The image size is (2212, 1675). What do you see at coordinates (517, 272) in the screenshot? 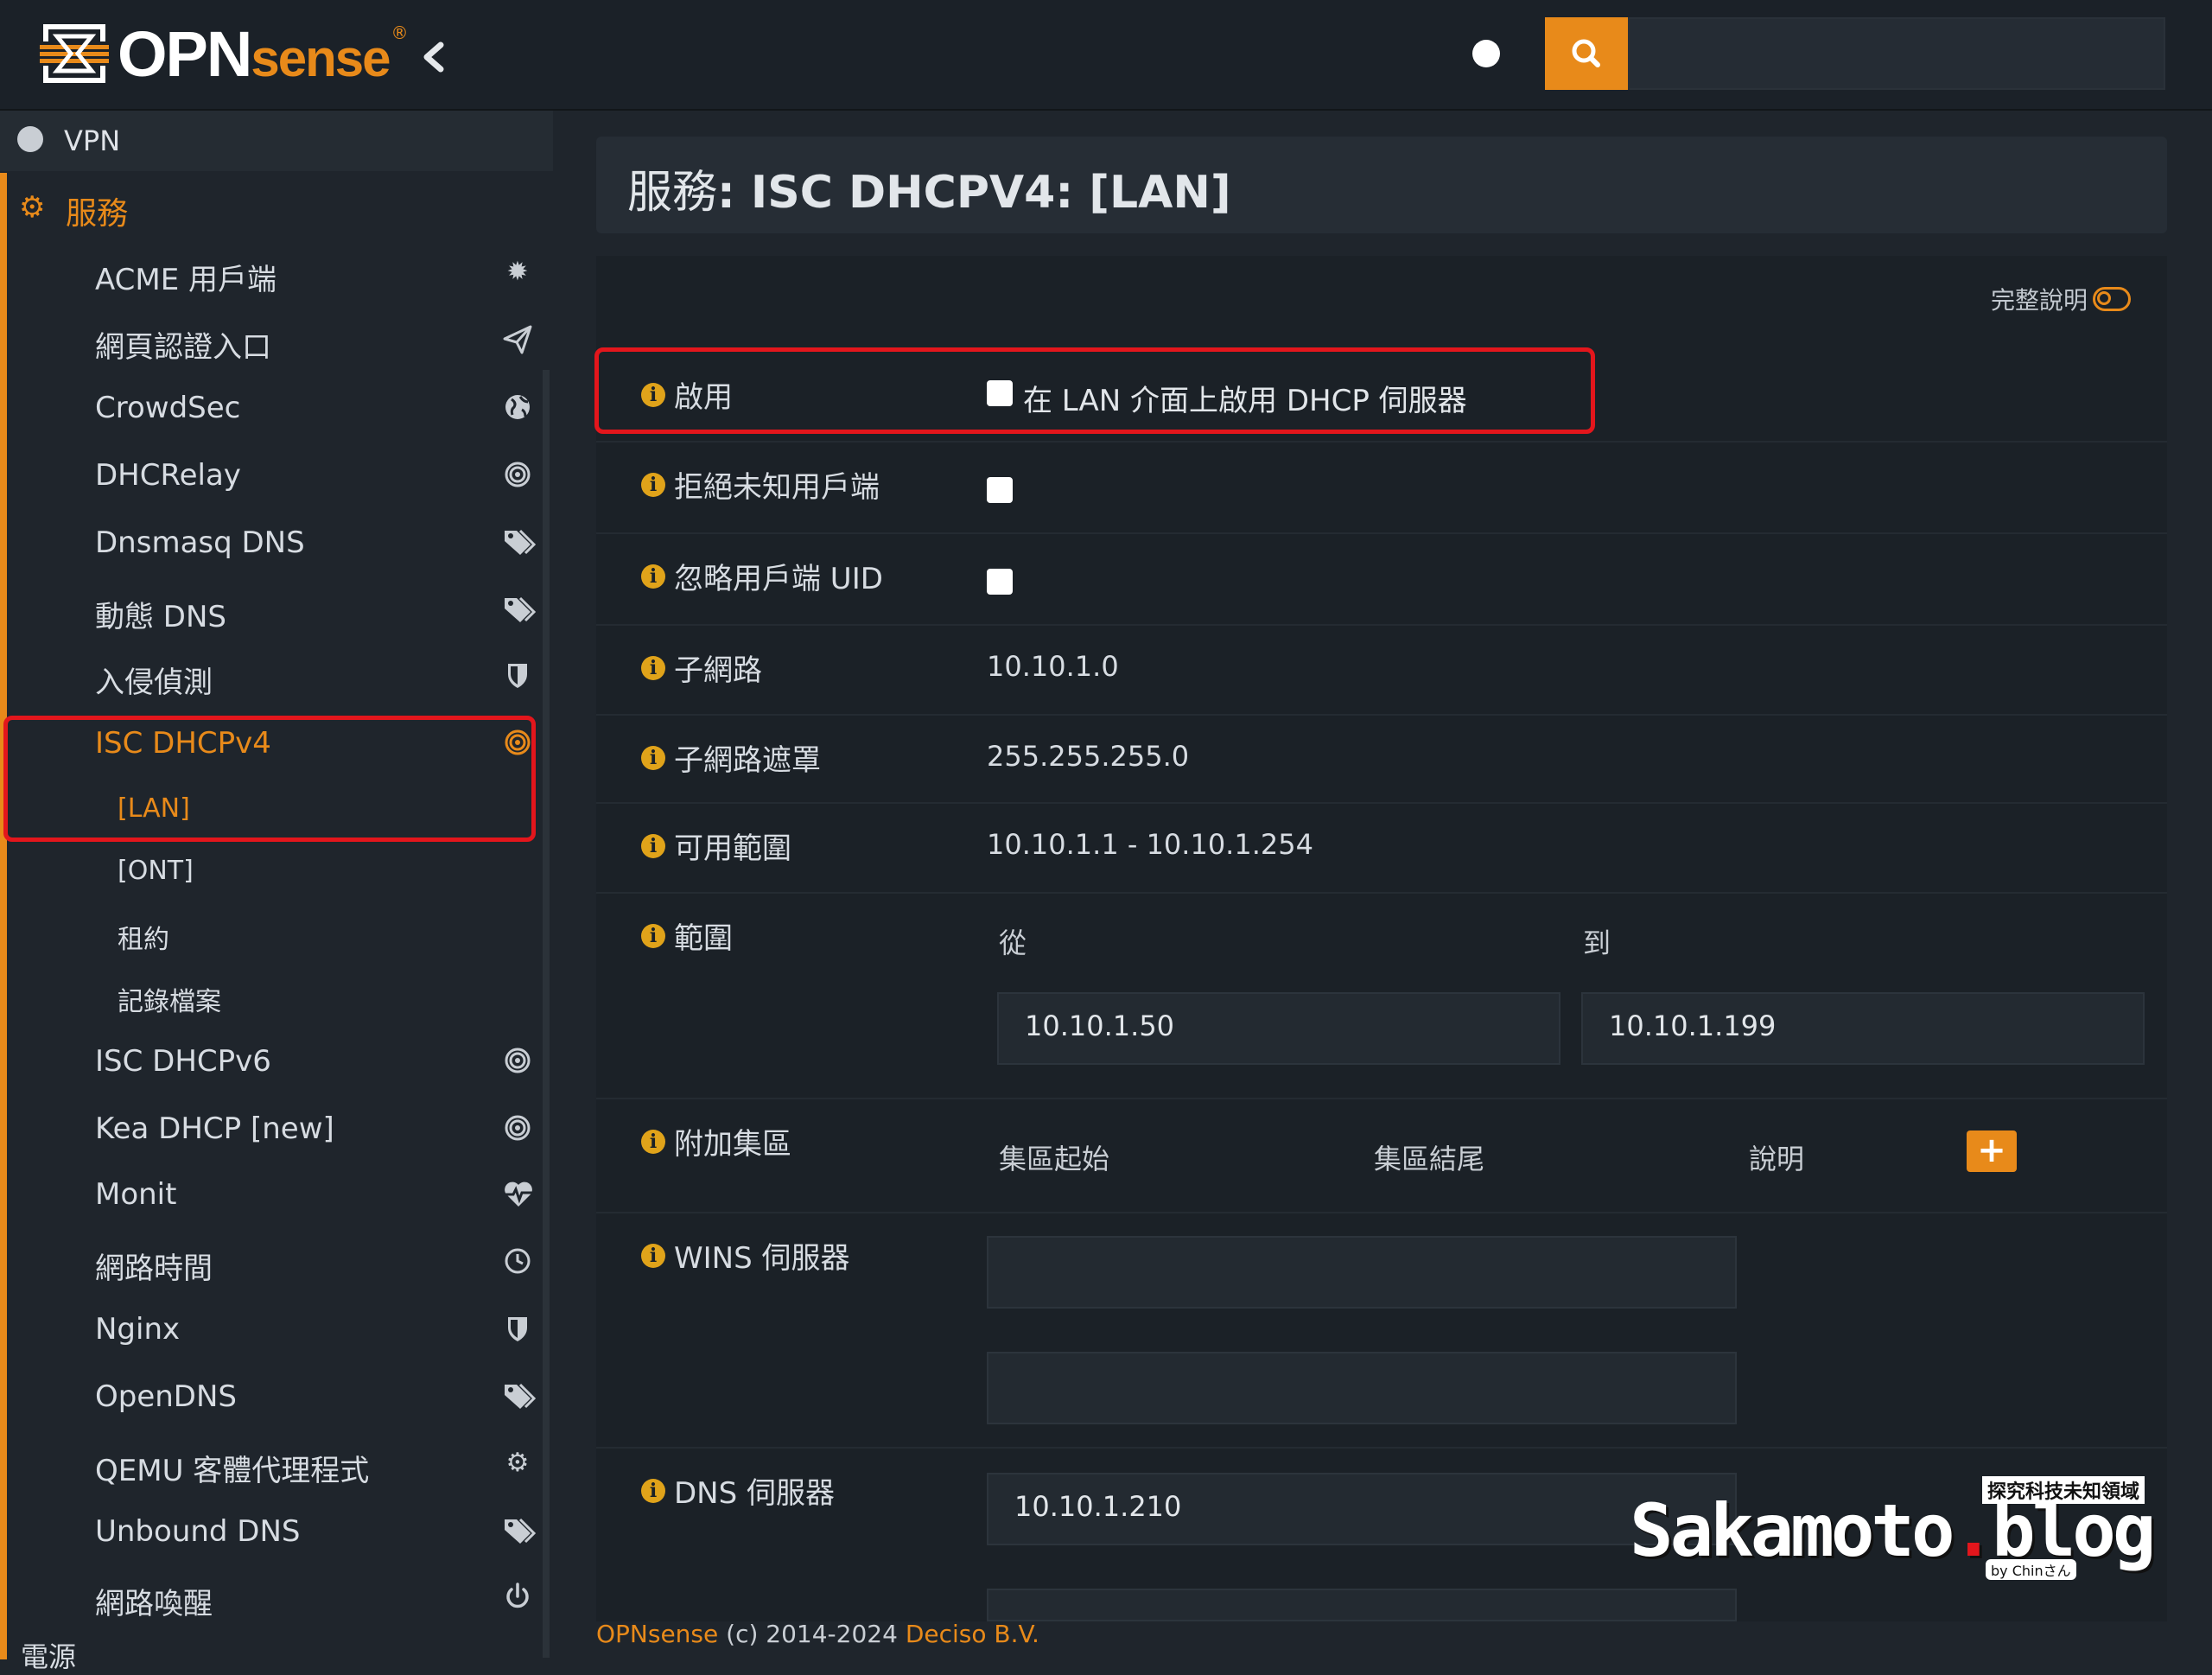
I see `gear-icon: ✹` at bounding box center [517, 272].